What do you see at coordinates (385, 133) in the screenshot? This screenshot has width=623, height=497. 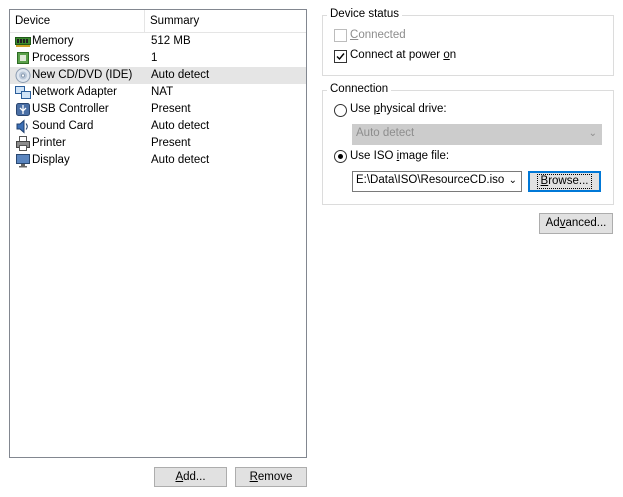 I see `physical-drive-value: Auto detect` at bounding box center [385, 133].